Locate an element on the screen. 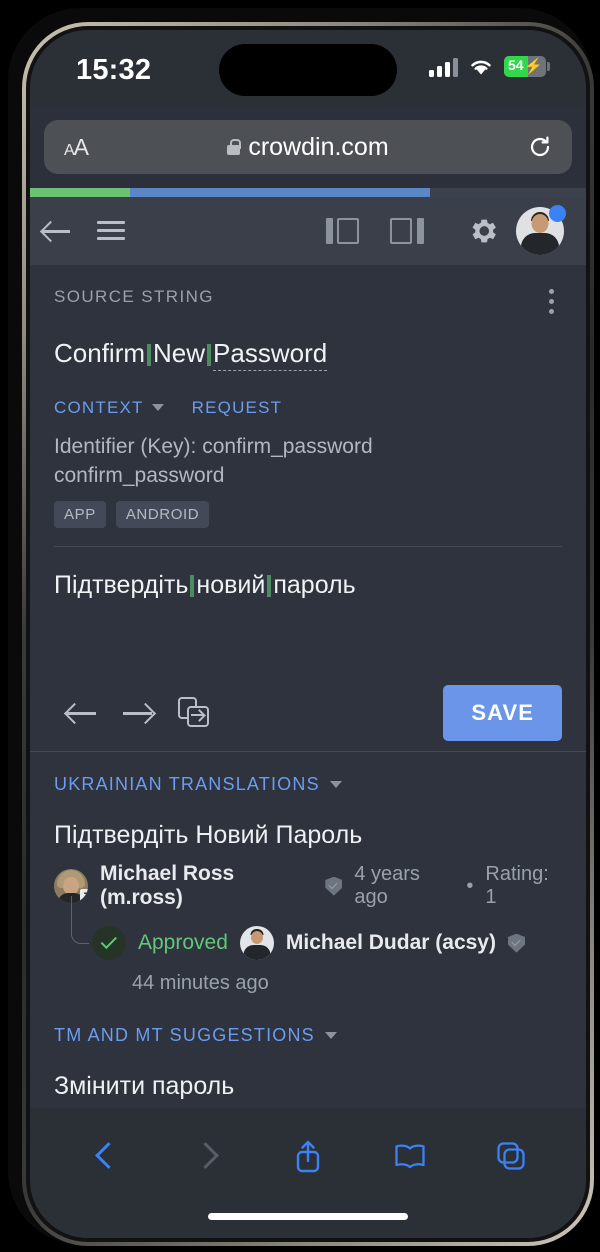 The image size is (600, 1252). share-button is located at coordinates (308, 1156).